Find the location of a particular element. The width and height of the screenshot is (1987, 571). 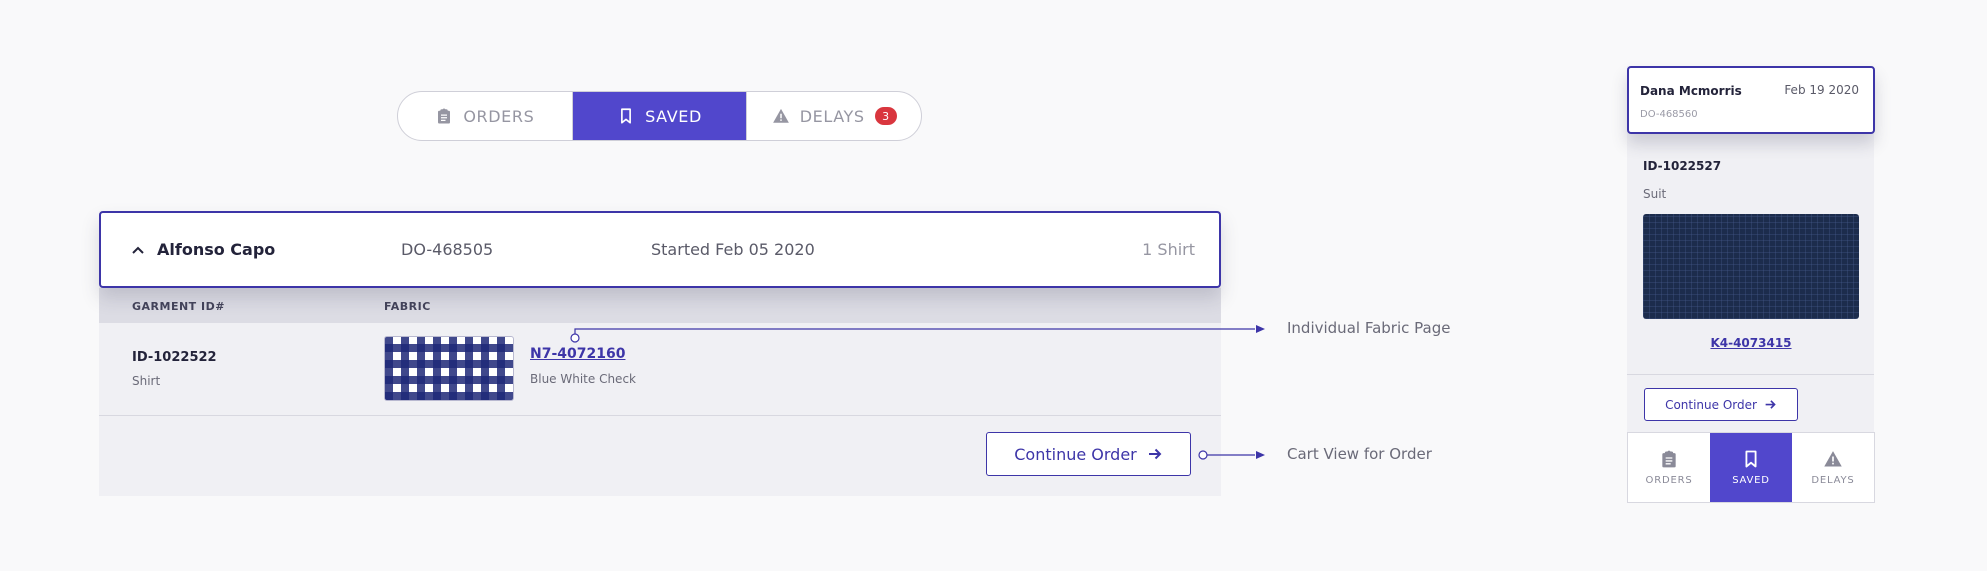

divider is located at coordinates (1750, 374).